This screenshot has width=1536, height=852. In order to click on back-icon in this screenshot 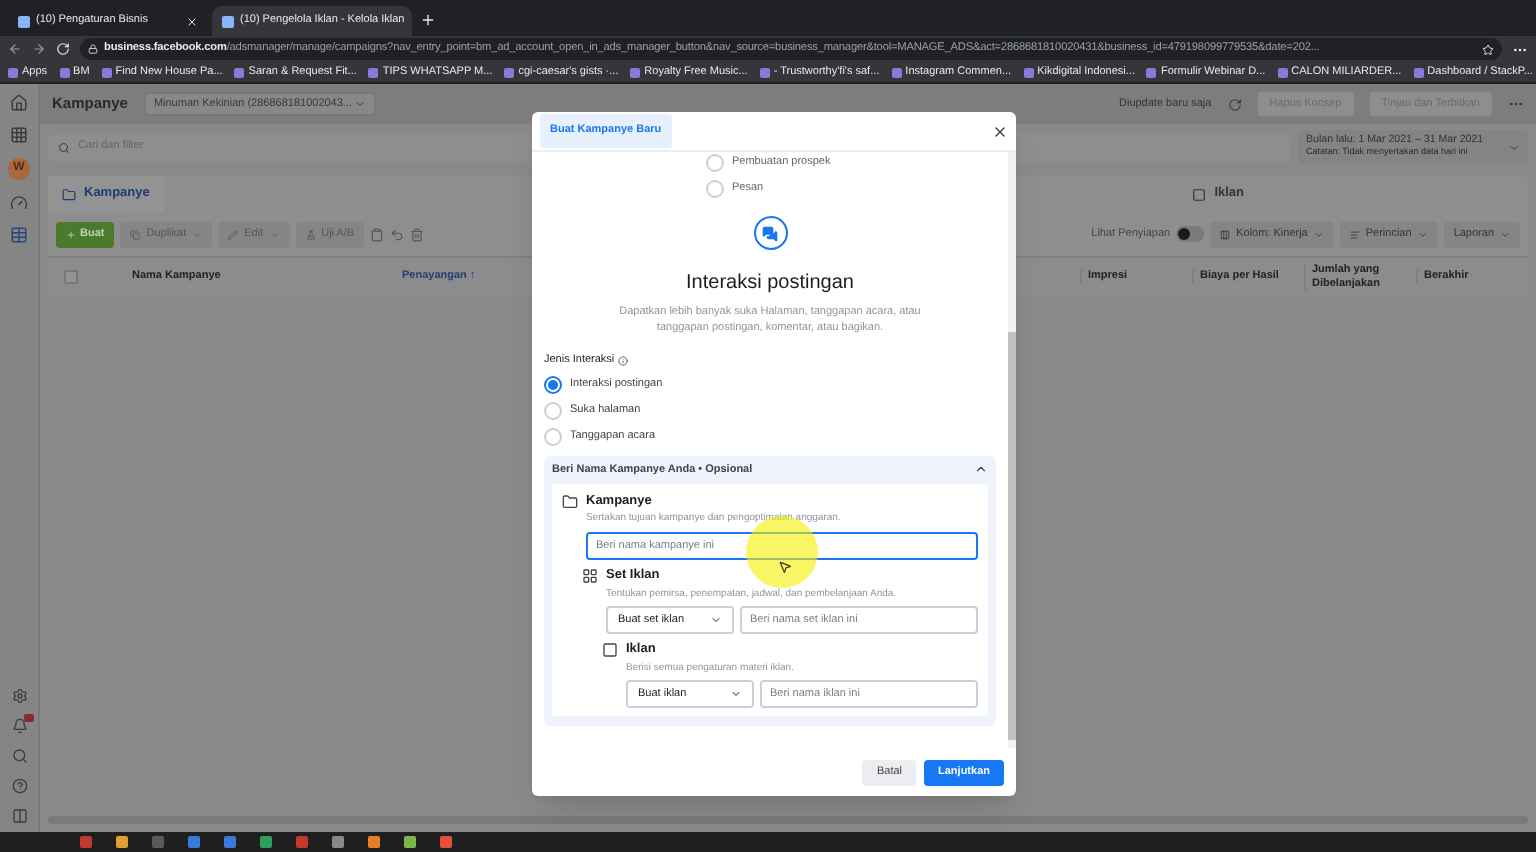, I will do `click(15, 49)`.